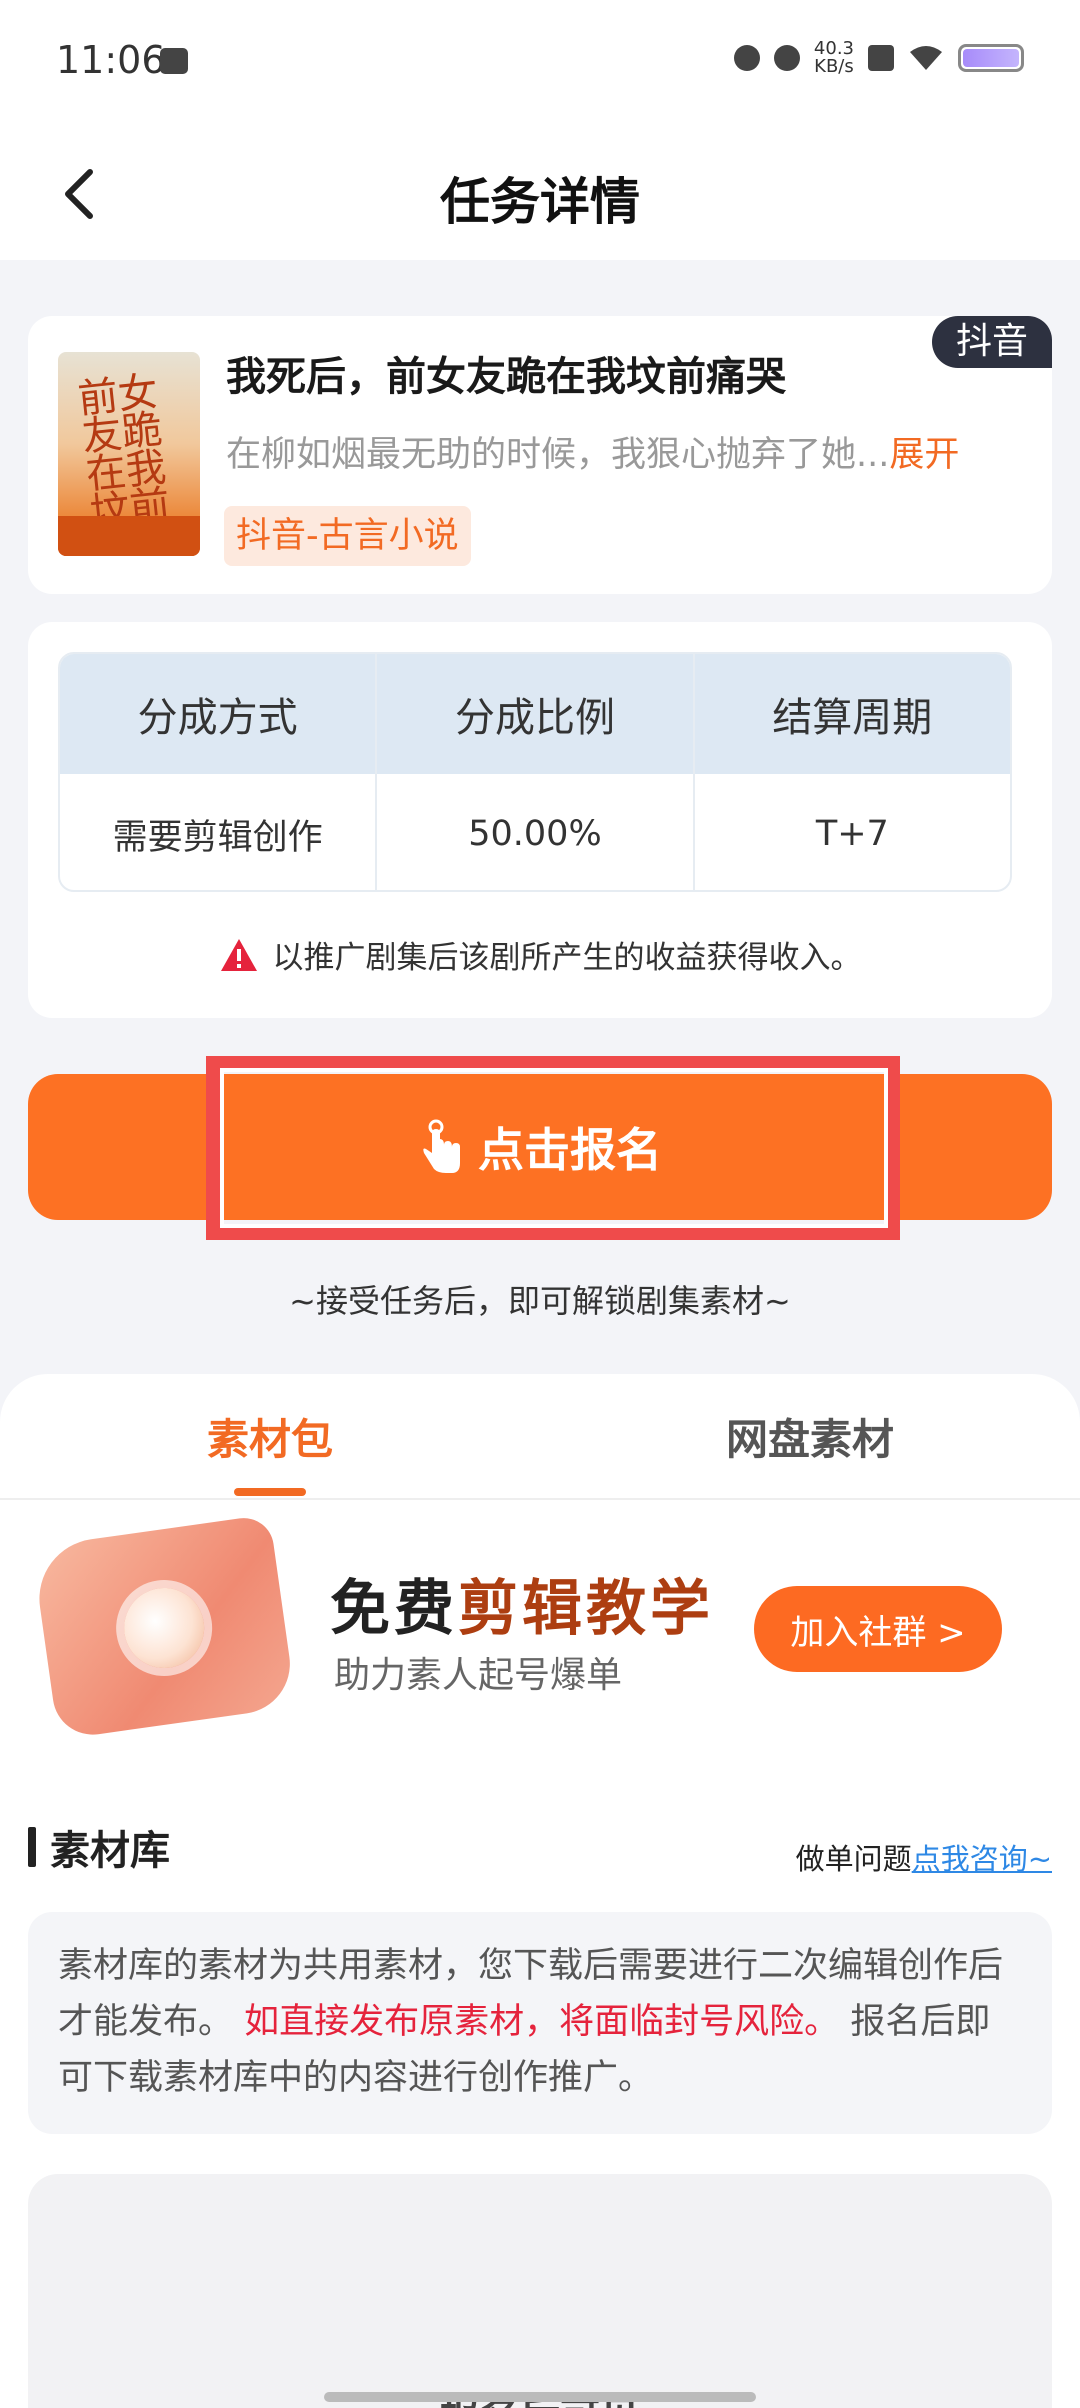 This screenshot has height=2408, width=1080. Describe the element at coordinates (810, 1436) in the screenshot. I see `tab-cloud-material: 网盘素材` at that location.